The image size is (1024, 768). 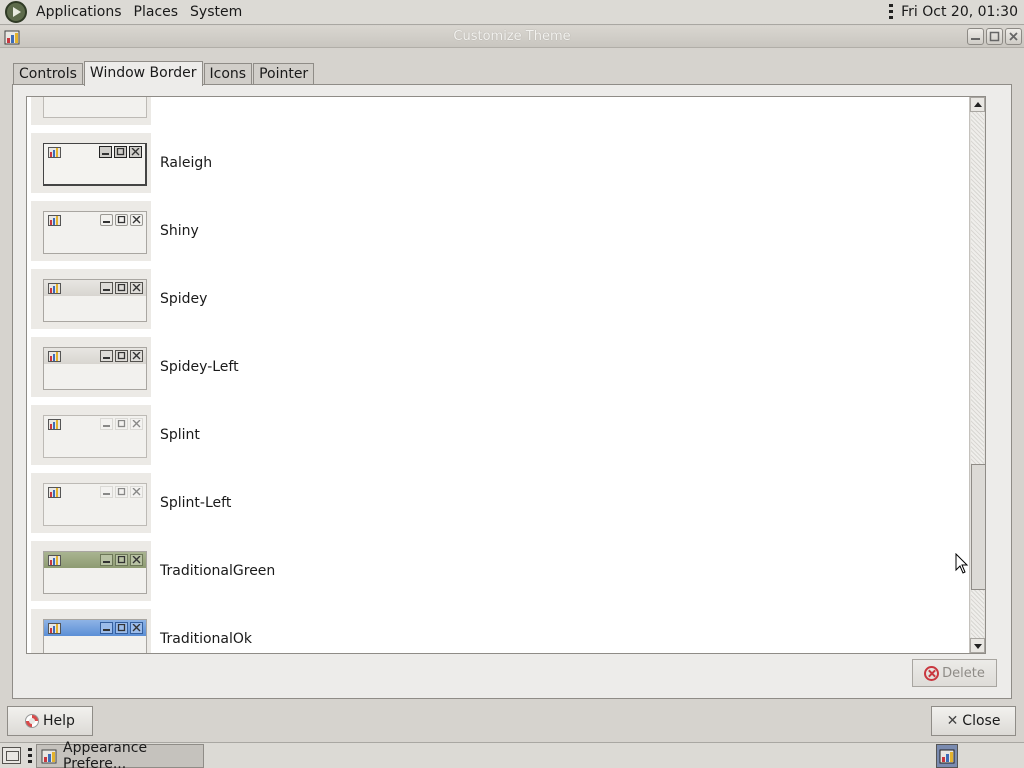 What do you see at coordinates (504, 367) in the screenshot?
I see `theme-row: Spidey-Left` at bounding box center [504, 367].